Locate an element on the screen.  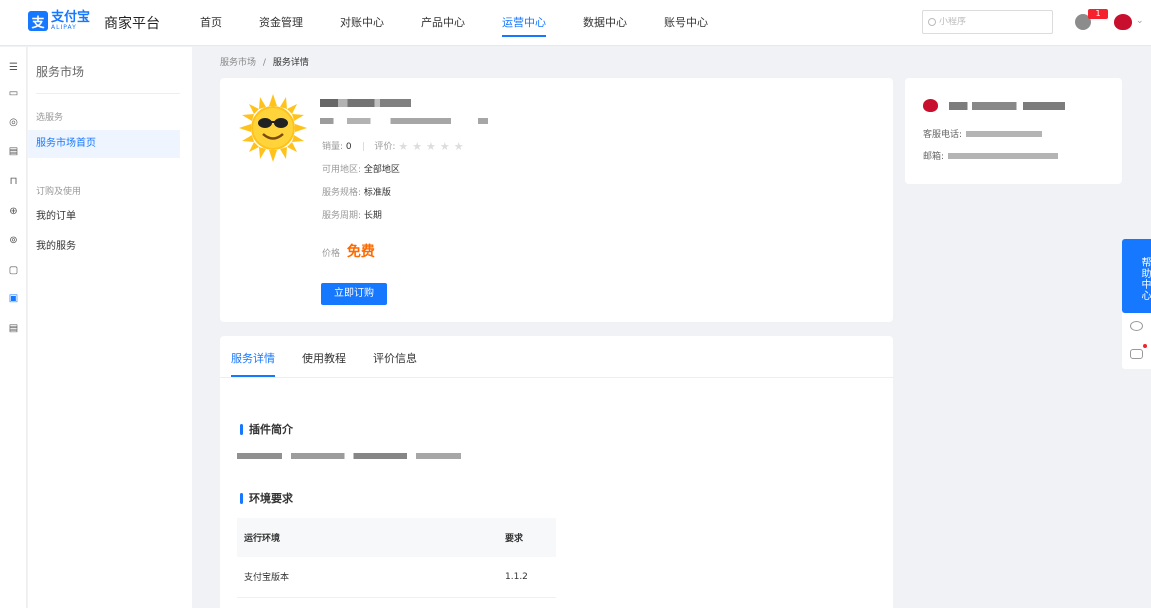
help-tools is located at coordinates (1136, 341).